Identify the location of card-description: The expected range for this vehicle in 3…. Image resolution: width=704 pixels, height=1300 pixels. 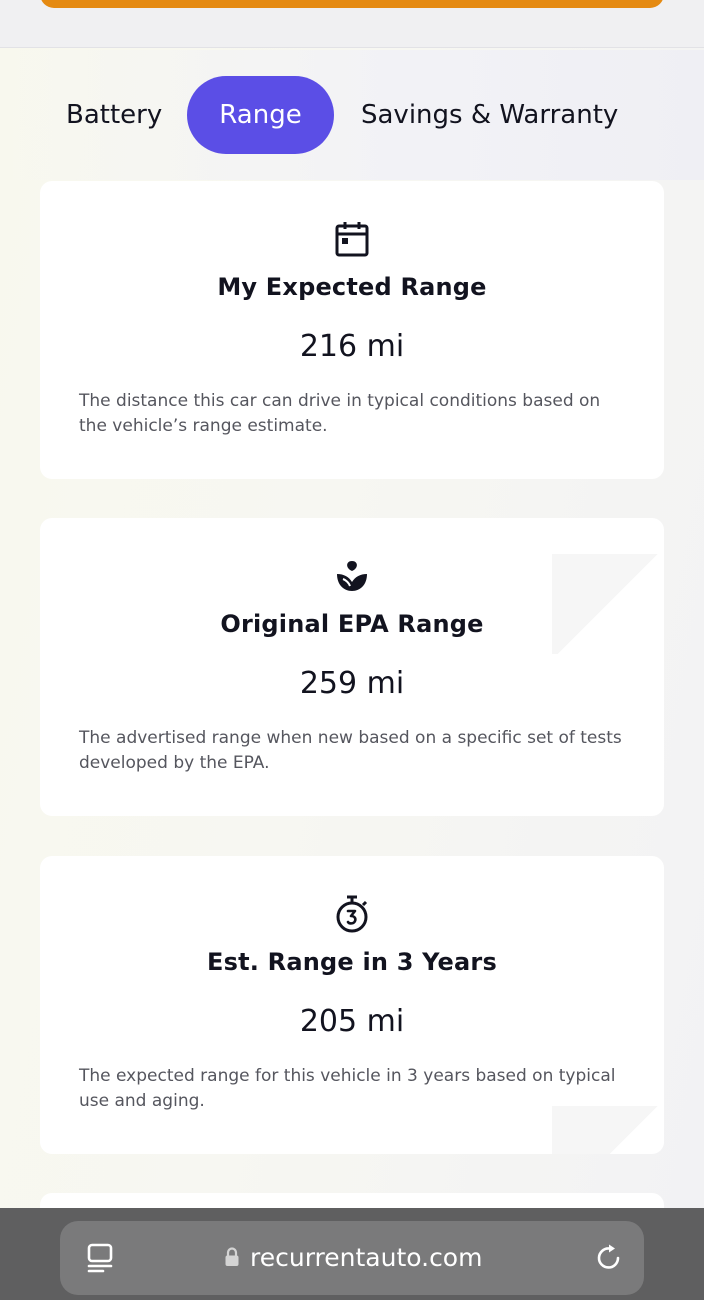
(347, 1088).